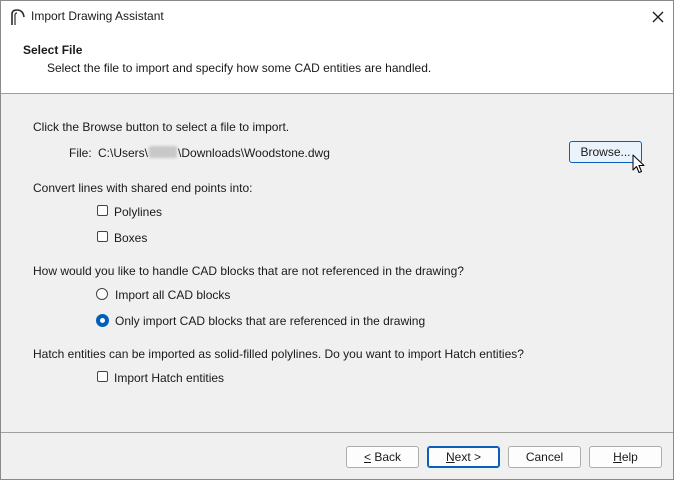 Image resolution: width=674 pixels, height=480 pixels. What do you see at coordinates (450, 457) in the screenshot?
I see `next-accelerator: N` at bounding box center [450, 457].